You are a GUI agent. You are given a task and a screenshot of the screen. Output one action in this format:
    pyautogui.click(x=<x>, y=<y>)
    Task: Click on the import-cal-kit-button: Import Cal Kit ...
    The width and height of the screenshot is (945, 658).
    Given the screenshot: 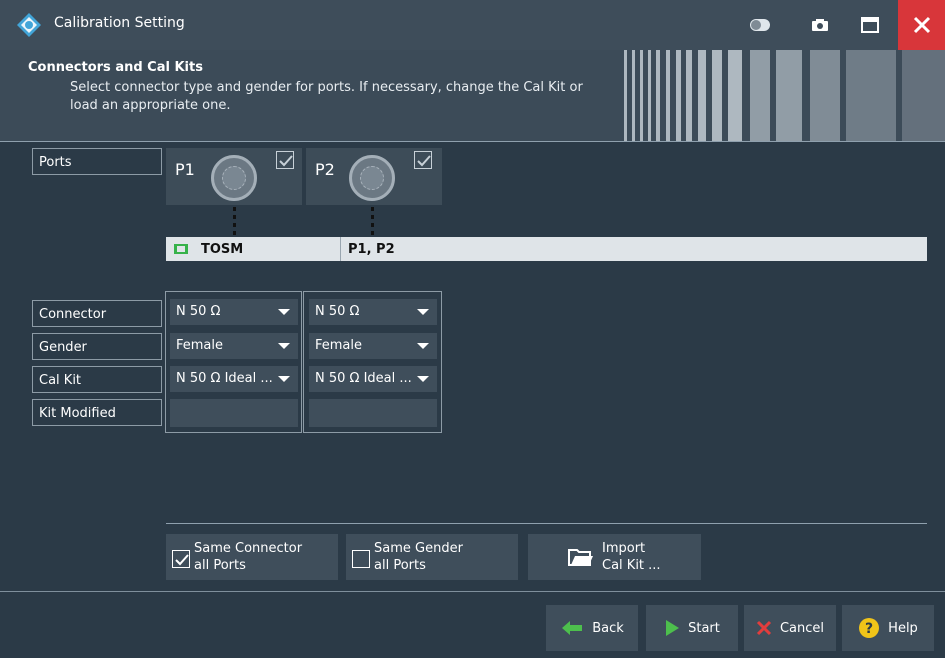 What is the action you would take?
    pyautogui.click(x=614, y=557)
    